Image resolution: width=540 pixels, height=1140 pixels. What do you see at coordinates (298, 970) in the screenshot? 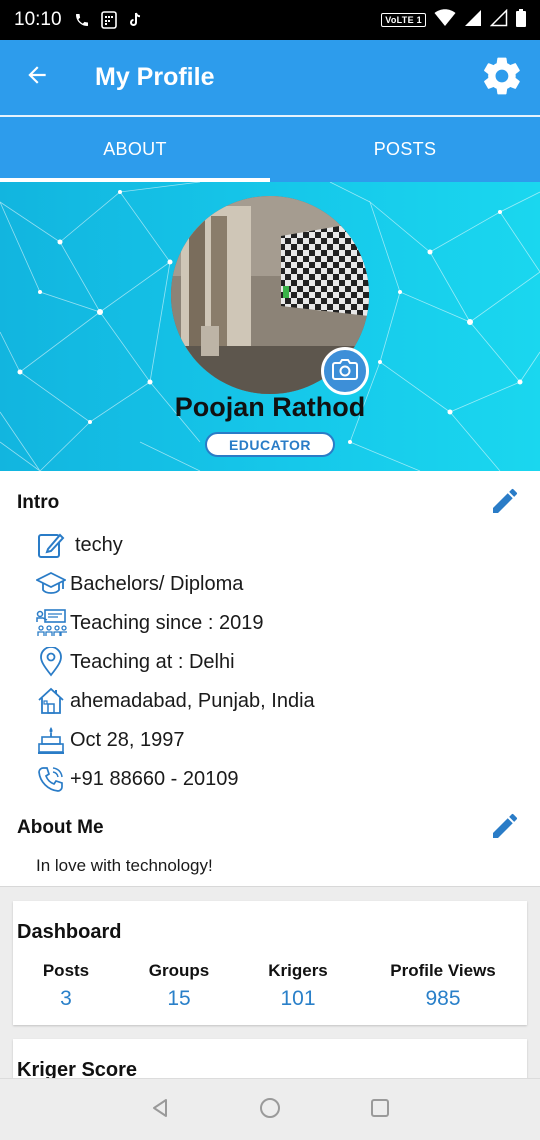
I see `stat-label: Krigers` at bounding box center [298, 970].